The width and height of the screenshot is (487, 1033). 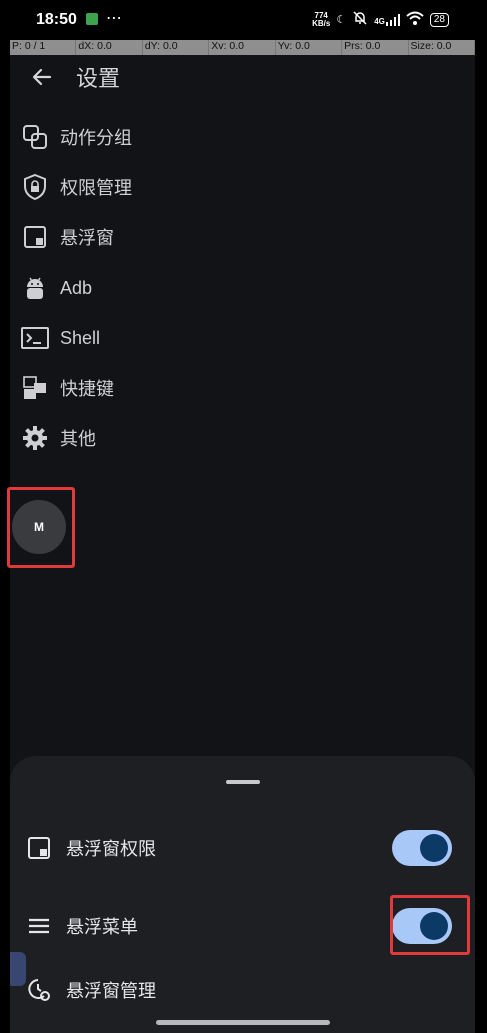 What do you see at coordinates (321, 23) in the screenshot?
I see `net-speed-unit: KB/s` at bounding box center [321, 23].